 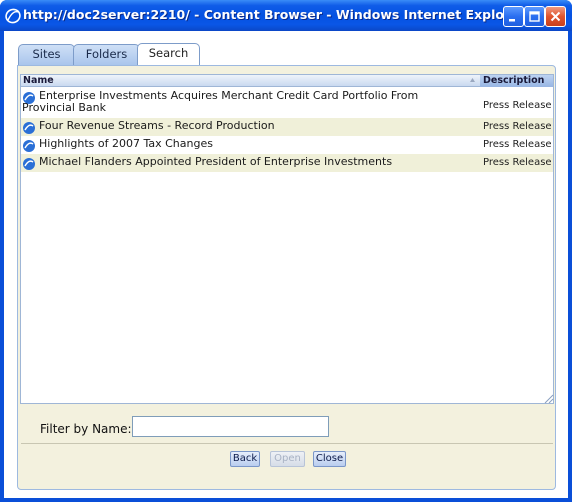 I want to click on close-window-button, so click(x=555, y=16).